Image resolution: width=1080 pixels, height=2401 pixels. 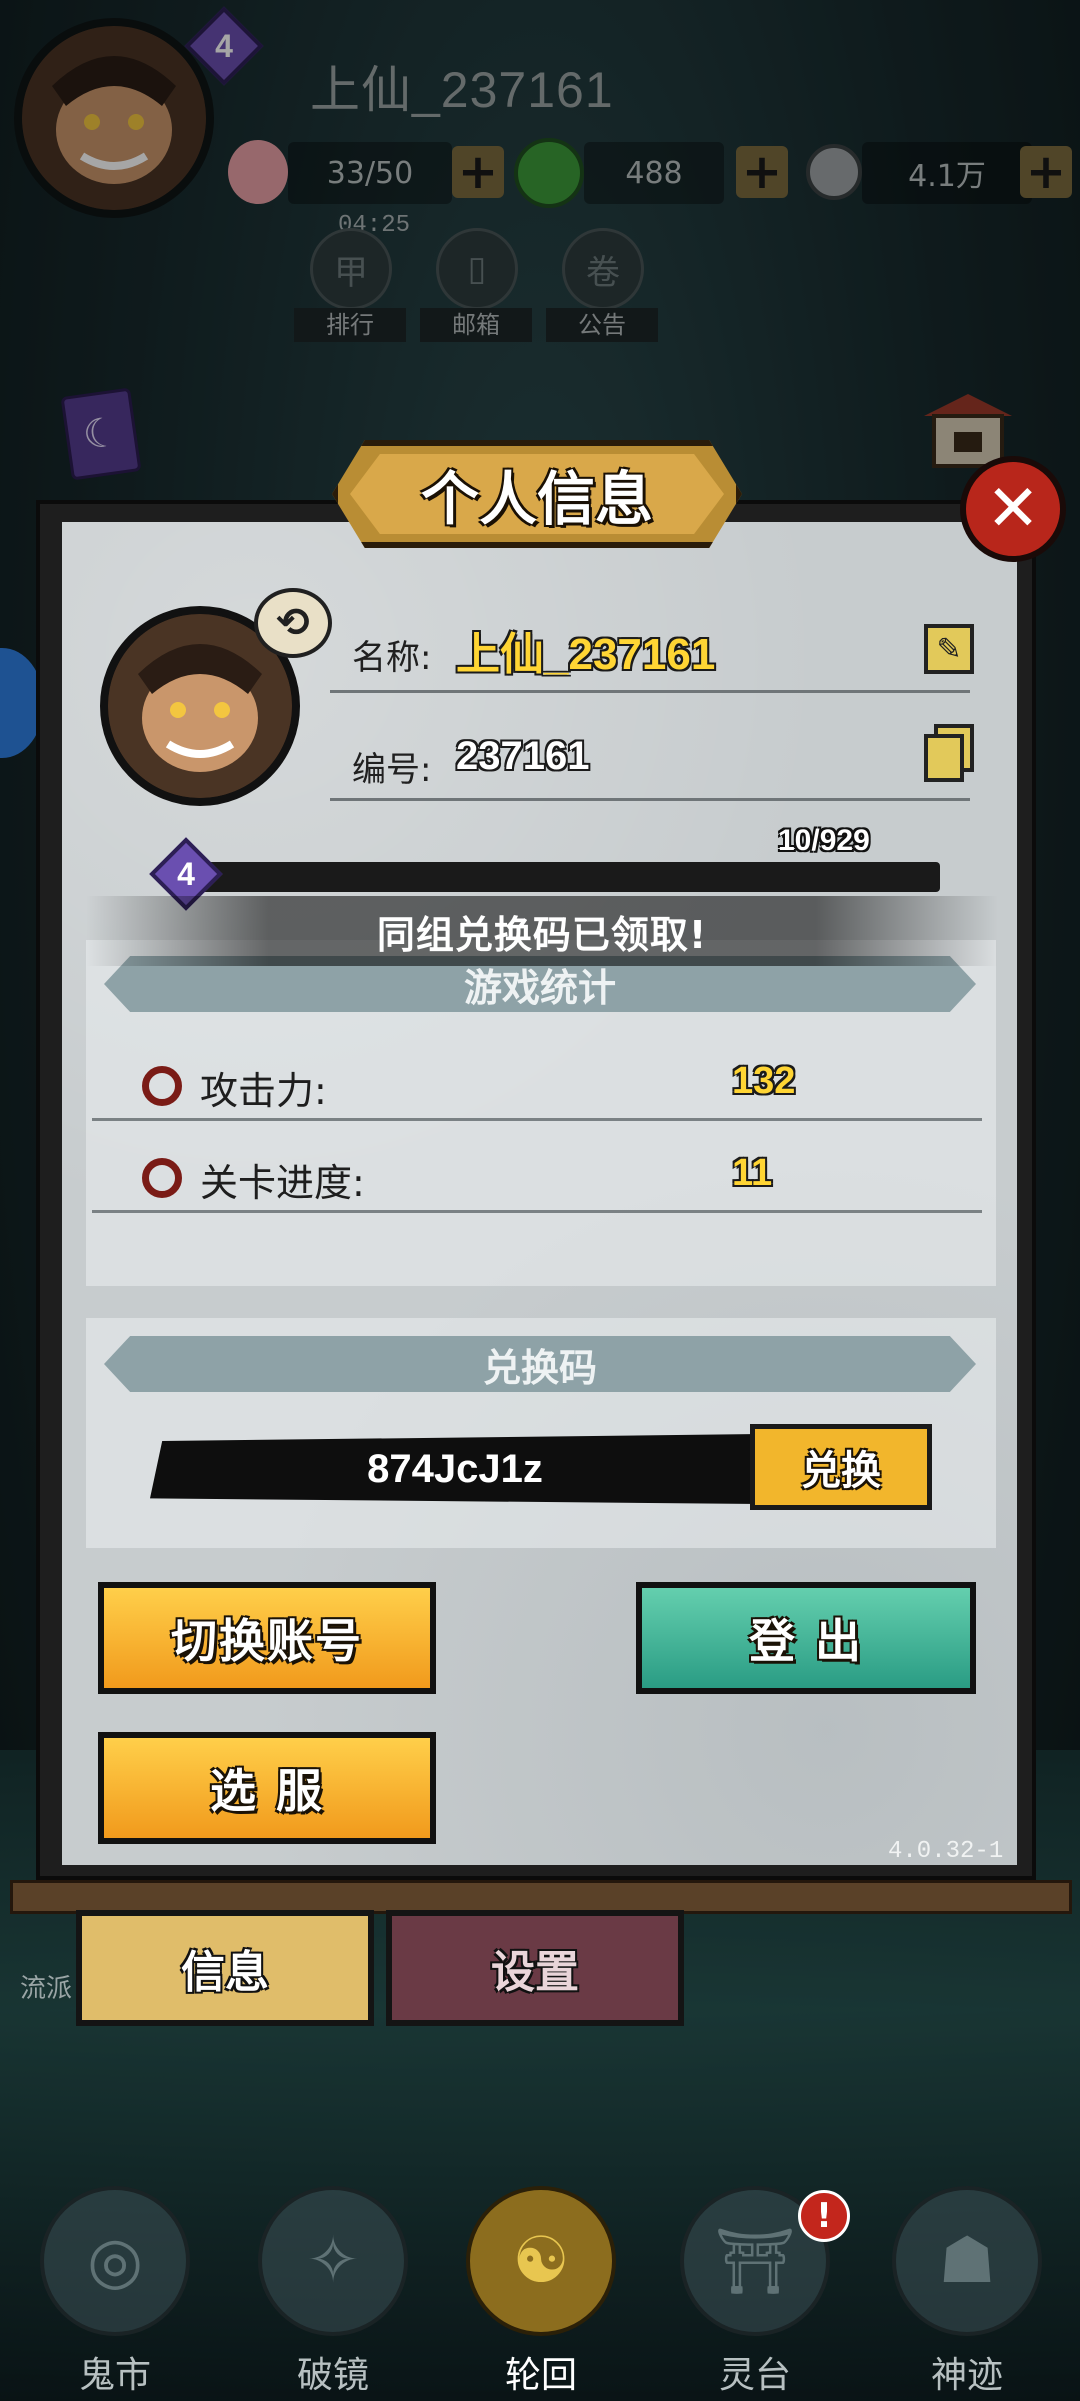 I want to click on name-divider, so click(x=650, y=691).